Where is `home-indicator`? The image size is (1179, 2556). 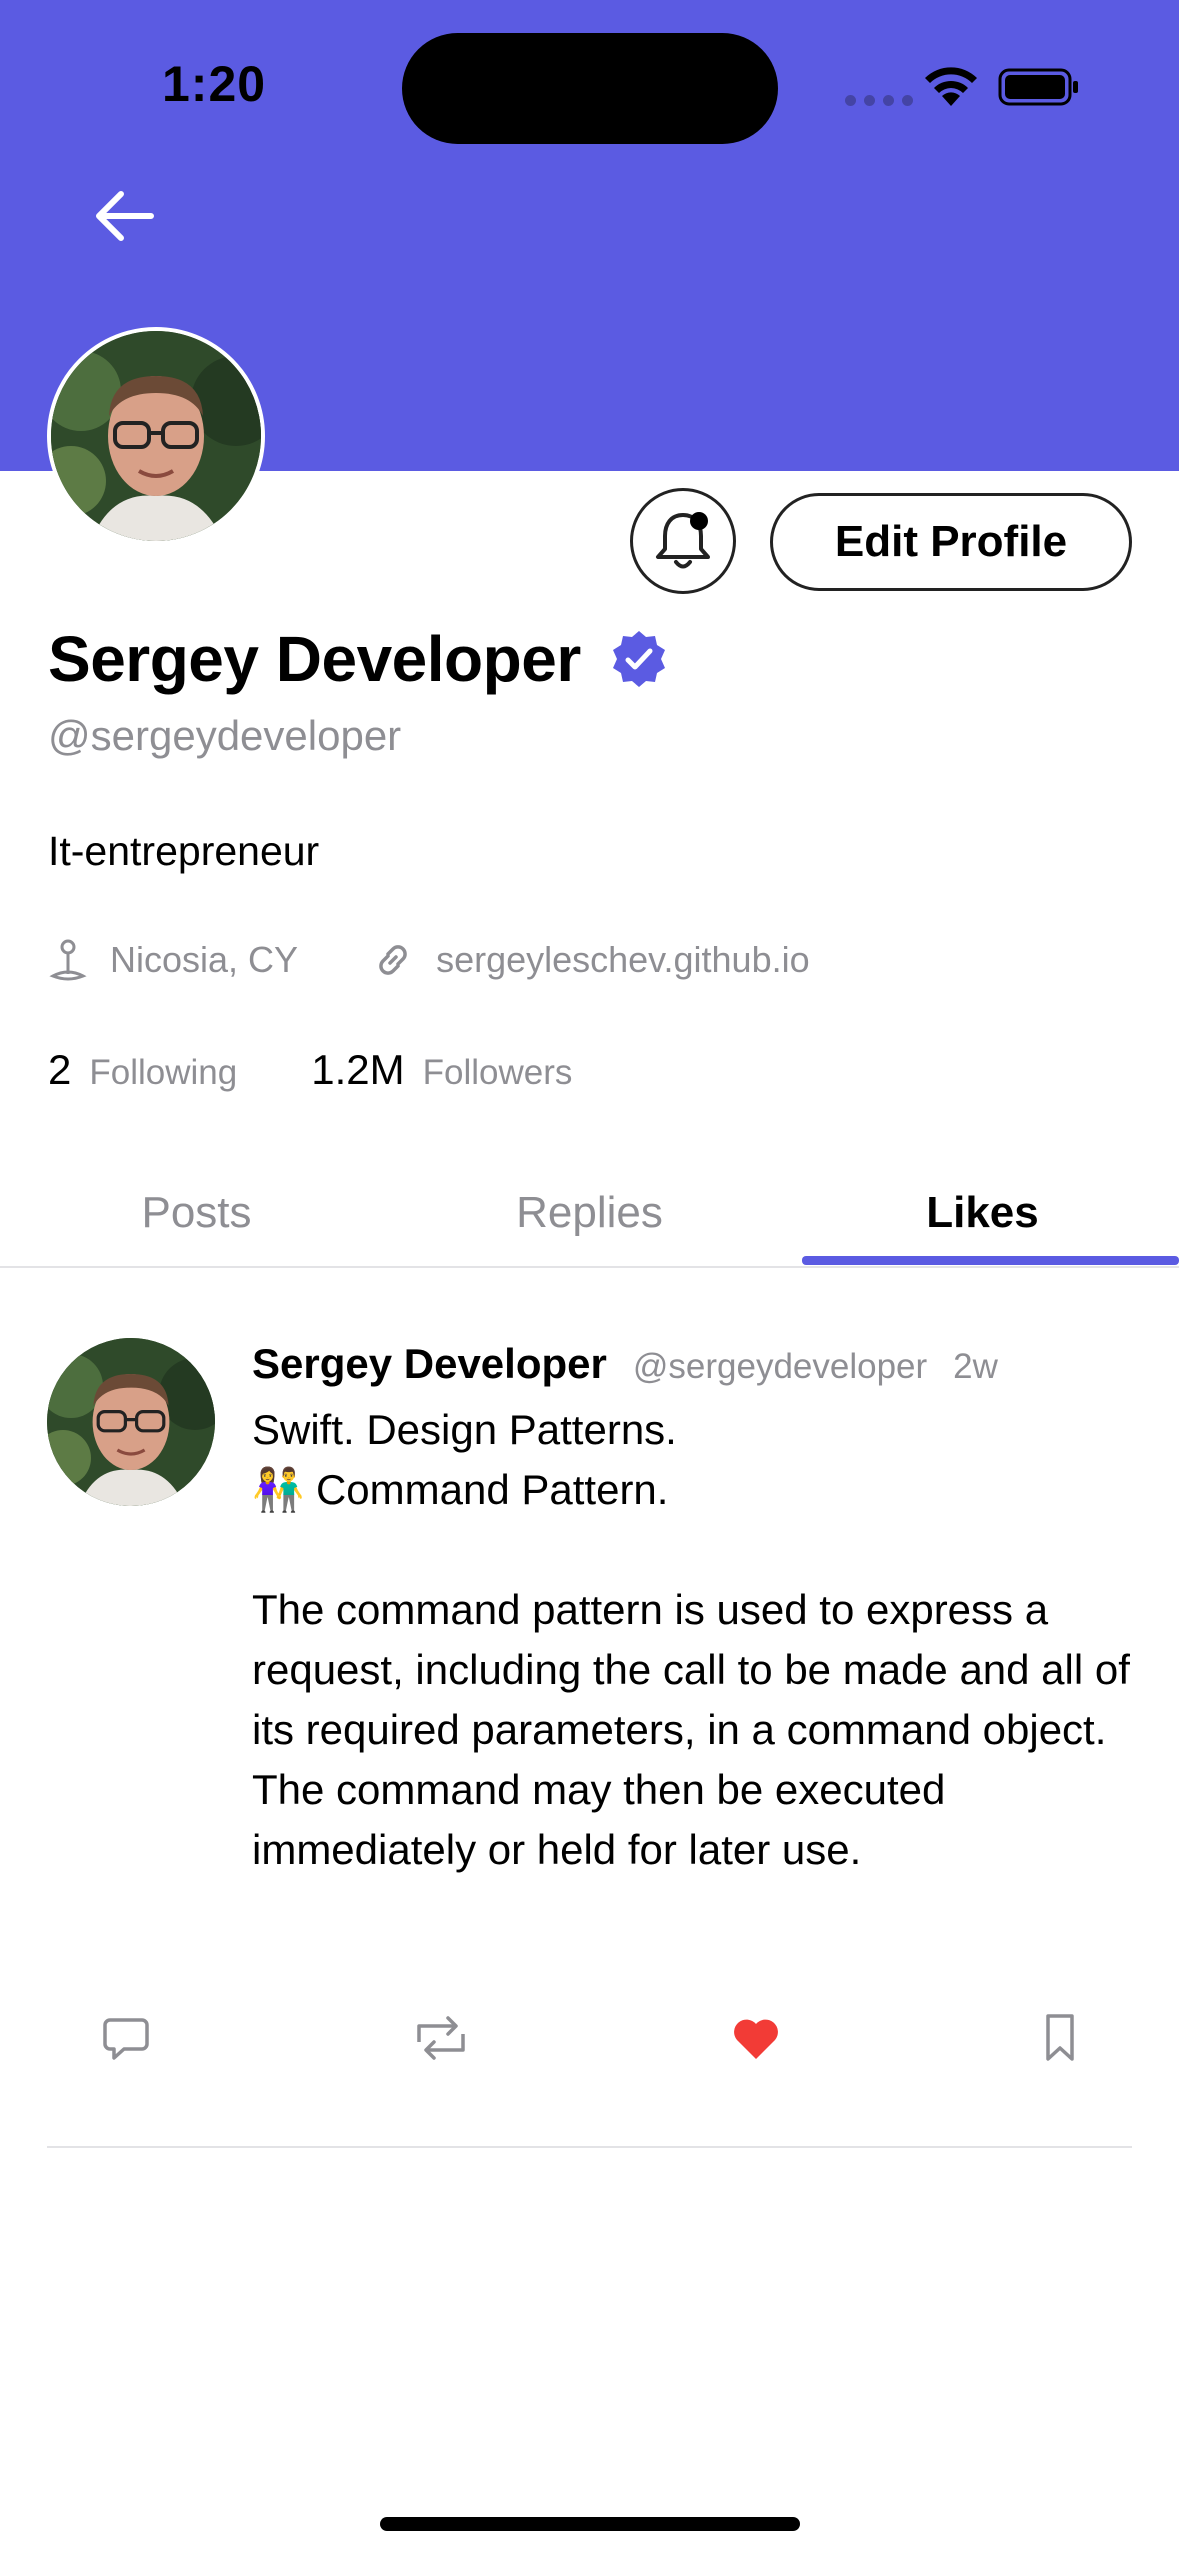 home-indicator is located at coordinates (590, 2524).